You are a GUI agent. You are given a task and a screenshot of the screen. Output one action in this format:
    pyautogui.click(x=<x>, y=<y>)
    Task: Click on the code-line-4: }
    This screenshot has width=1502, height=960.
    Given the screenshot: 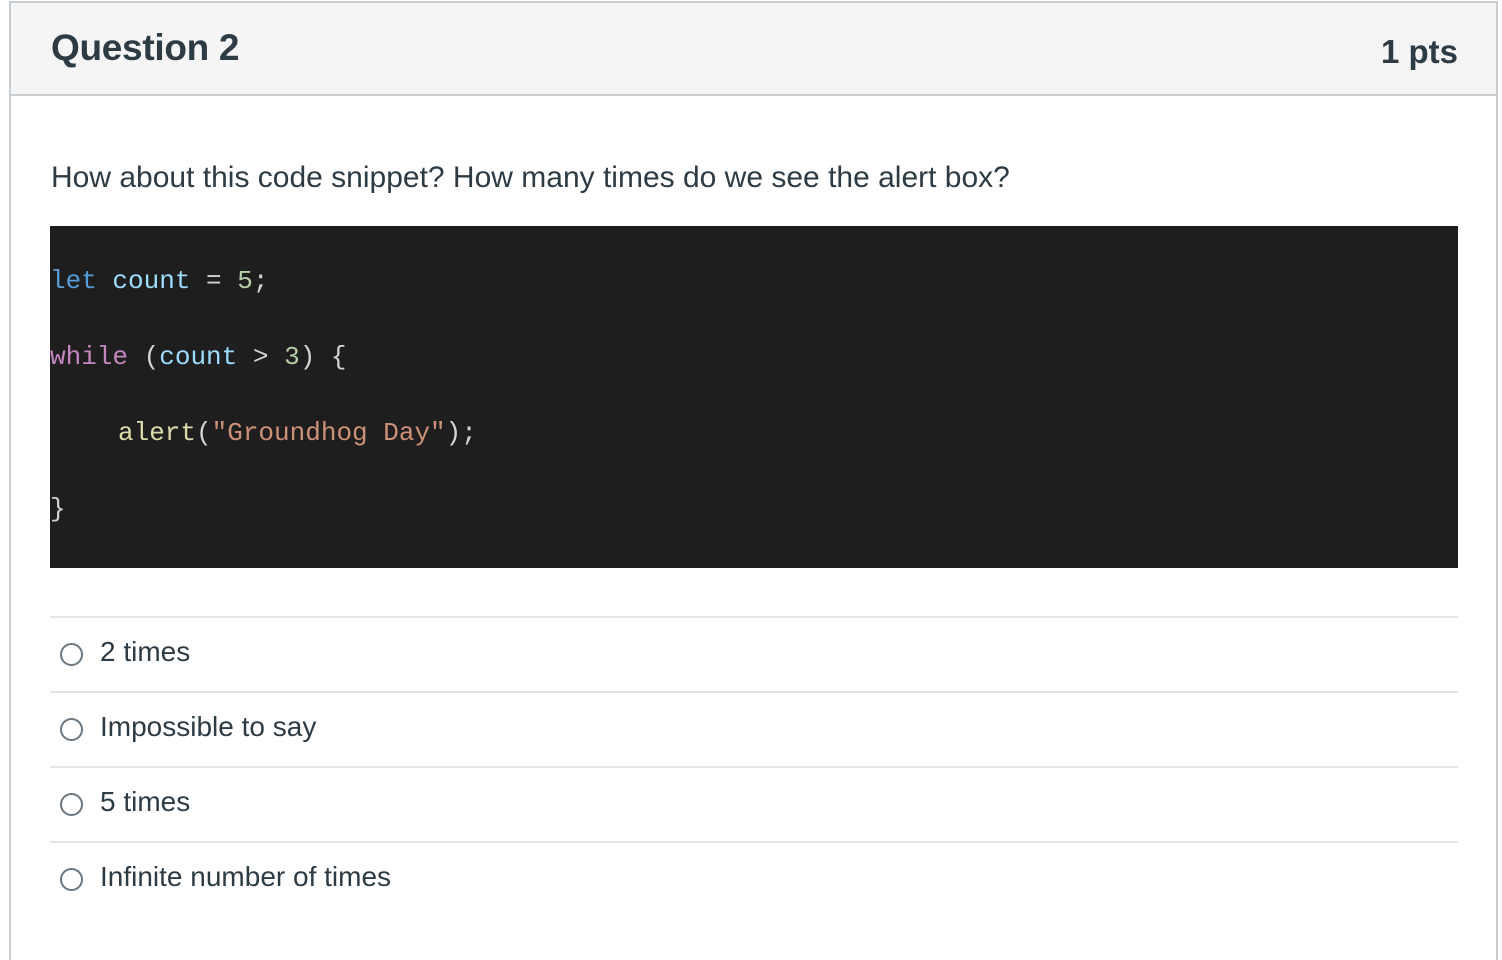 What is the action you would take?
    pyautogui.click(x=58, y=509)
    